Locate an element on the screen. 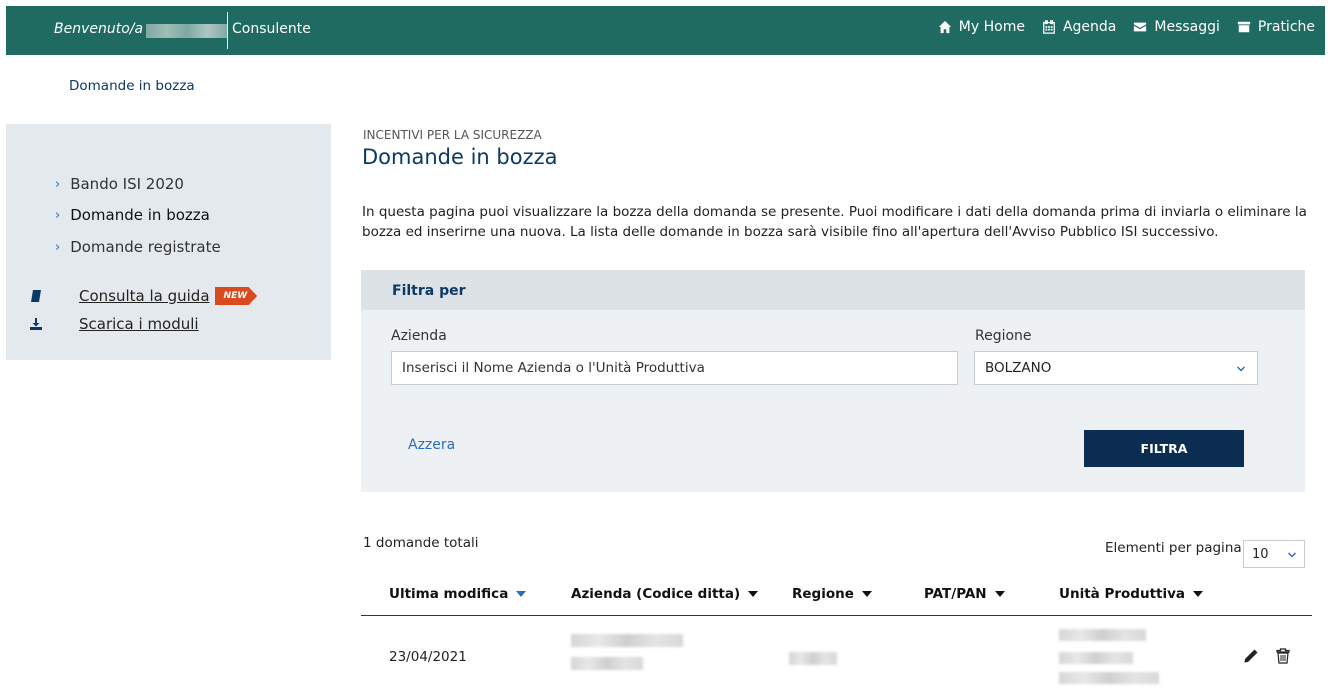 Image resolution: width=1331 pixels, height=691 pixels. nav-my-home-label: My Home is located at coordinates (991, 27).